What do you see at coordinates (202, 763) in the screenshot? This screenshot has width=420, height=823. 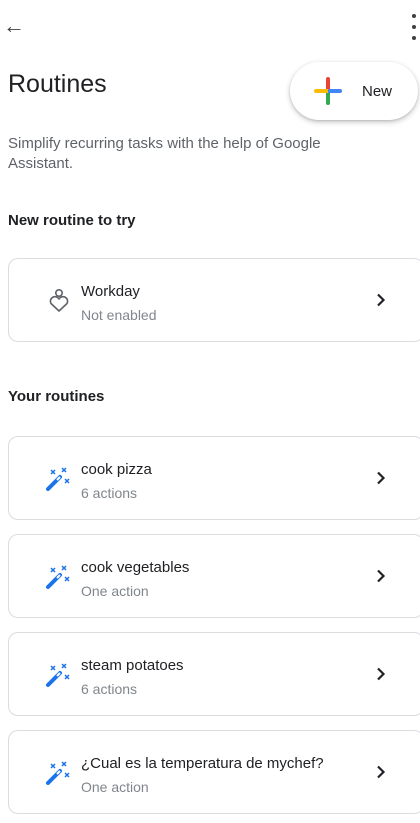 I see `routine-title: ¿Cual es la temperatura de mychef?` at bounding box center [202, 763].